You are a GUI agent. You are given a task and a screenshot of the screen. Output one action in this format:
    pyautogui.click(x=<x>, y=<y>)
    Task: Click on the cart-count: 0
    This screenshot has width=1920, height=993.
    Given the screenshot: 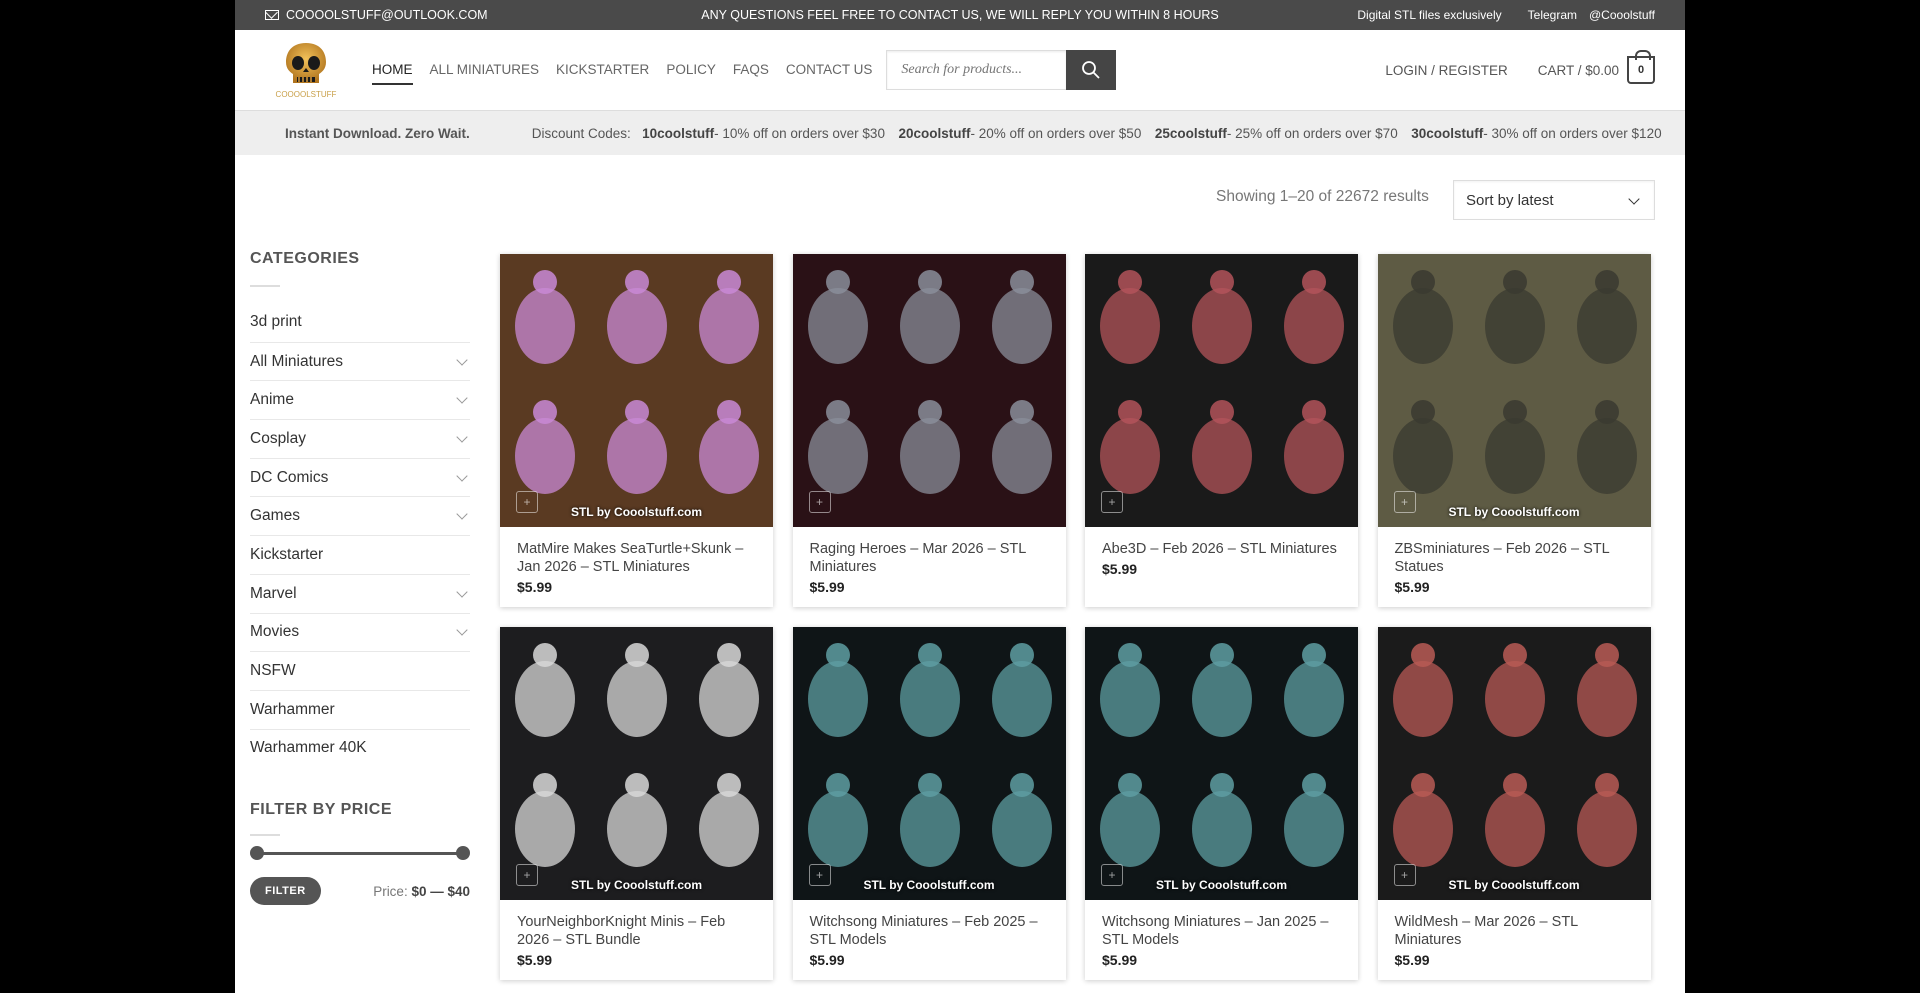 What is the action you would take?
    pyautogui.click(x=1641, y=70)
    